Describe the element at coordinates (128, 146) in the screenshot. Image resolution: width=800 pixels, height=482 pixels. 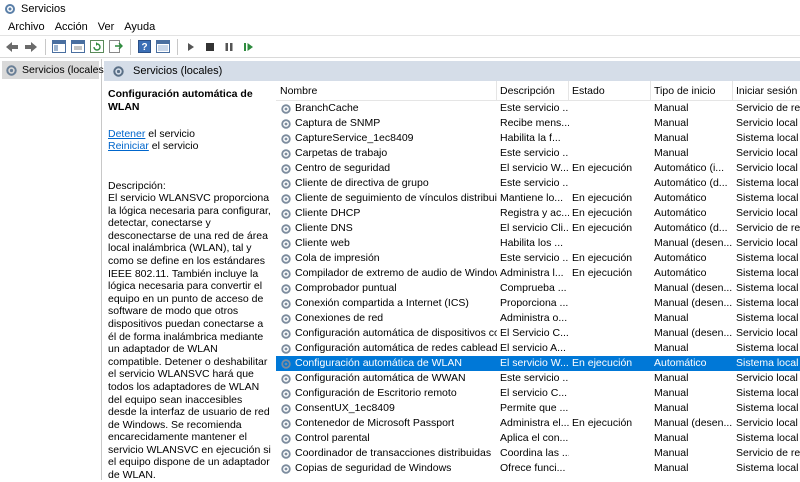
I see `restart-service-link: Reiniciar` at that location.